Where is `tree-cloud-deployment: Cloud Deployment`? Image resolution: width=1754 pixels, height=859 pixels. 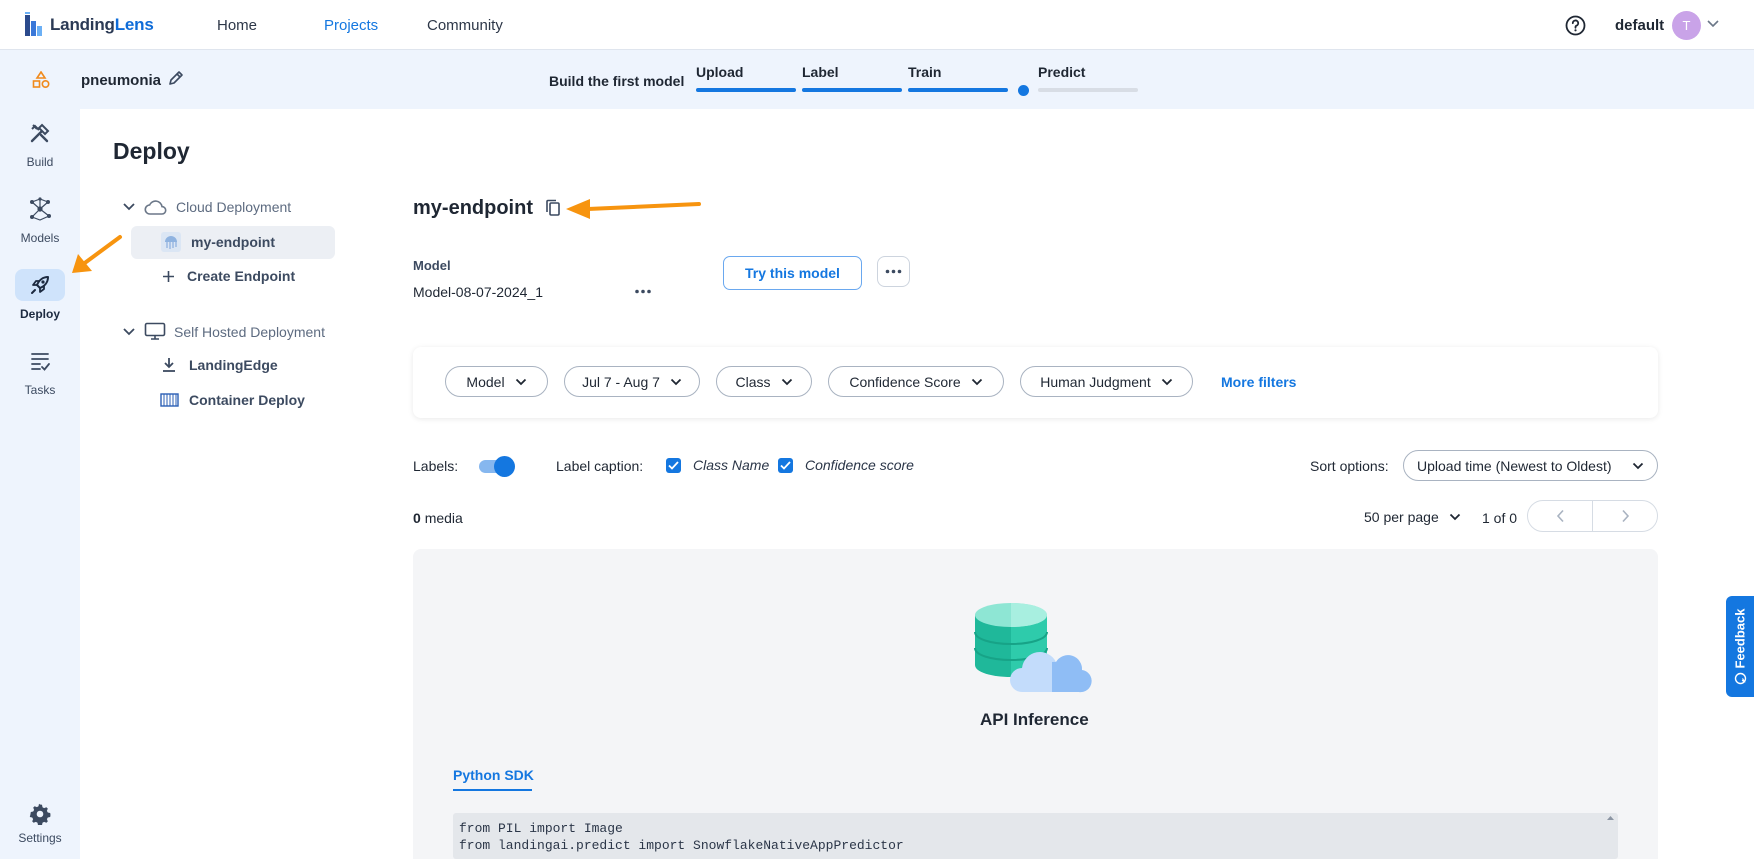 tree-cloud-deployment: Cloud Deployment is located at coordinates (206, 207).